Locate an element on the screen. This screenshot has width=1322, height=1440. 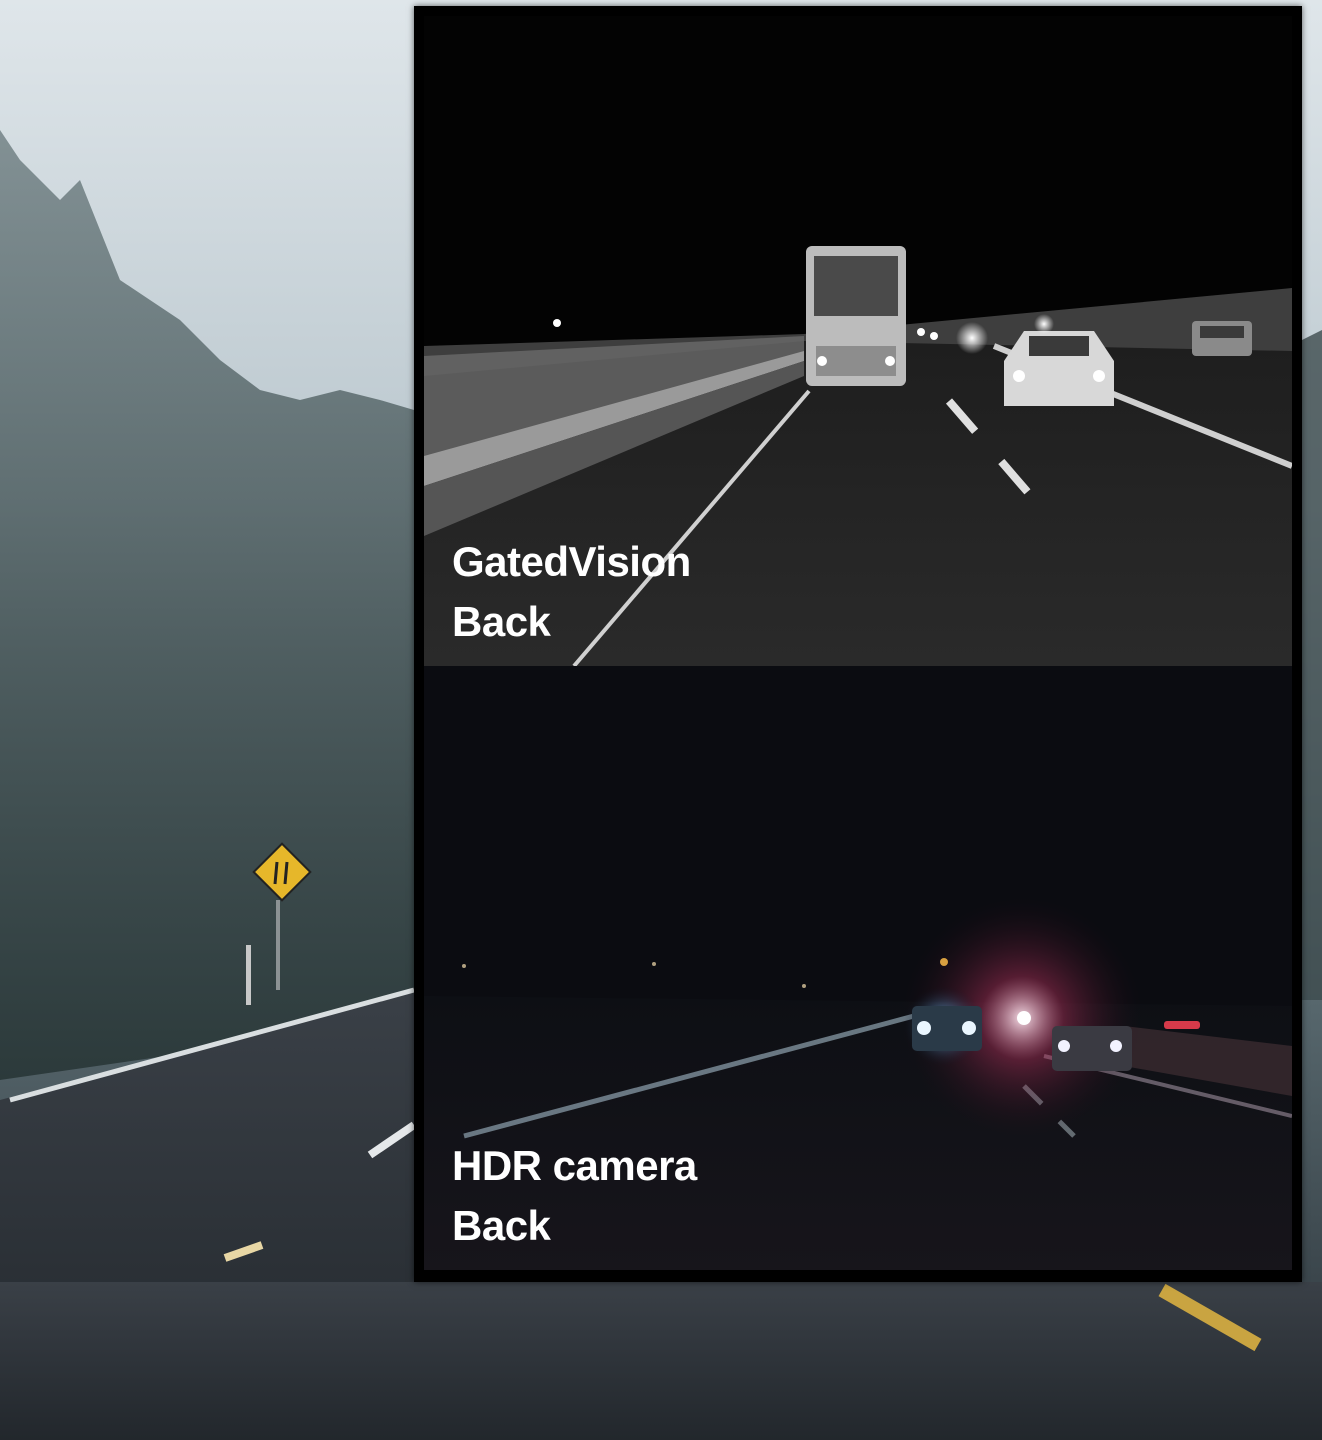
gated-vision-caption: GatedVision Back is located at coordinates (571, 592).